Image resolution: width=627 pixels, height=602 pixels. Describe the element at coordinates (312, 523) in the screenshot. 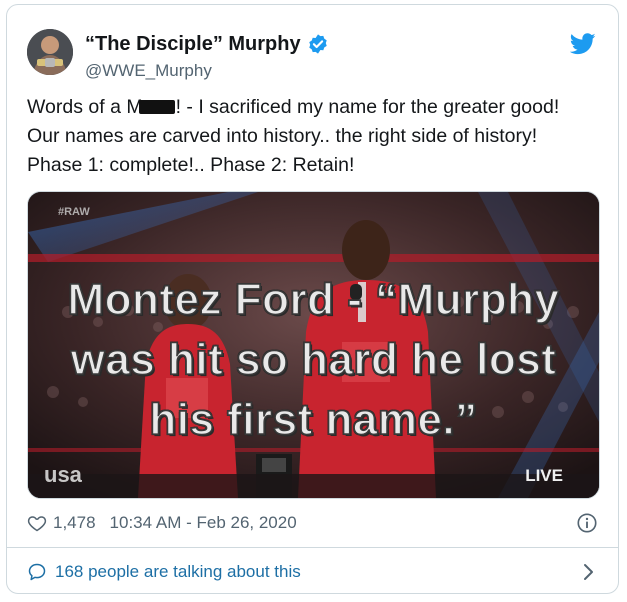

I see `tweet-meta: 1,478 10:34 AM - Feb 26, 2020` at that location.